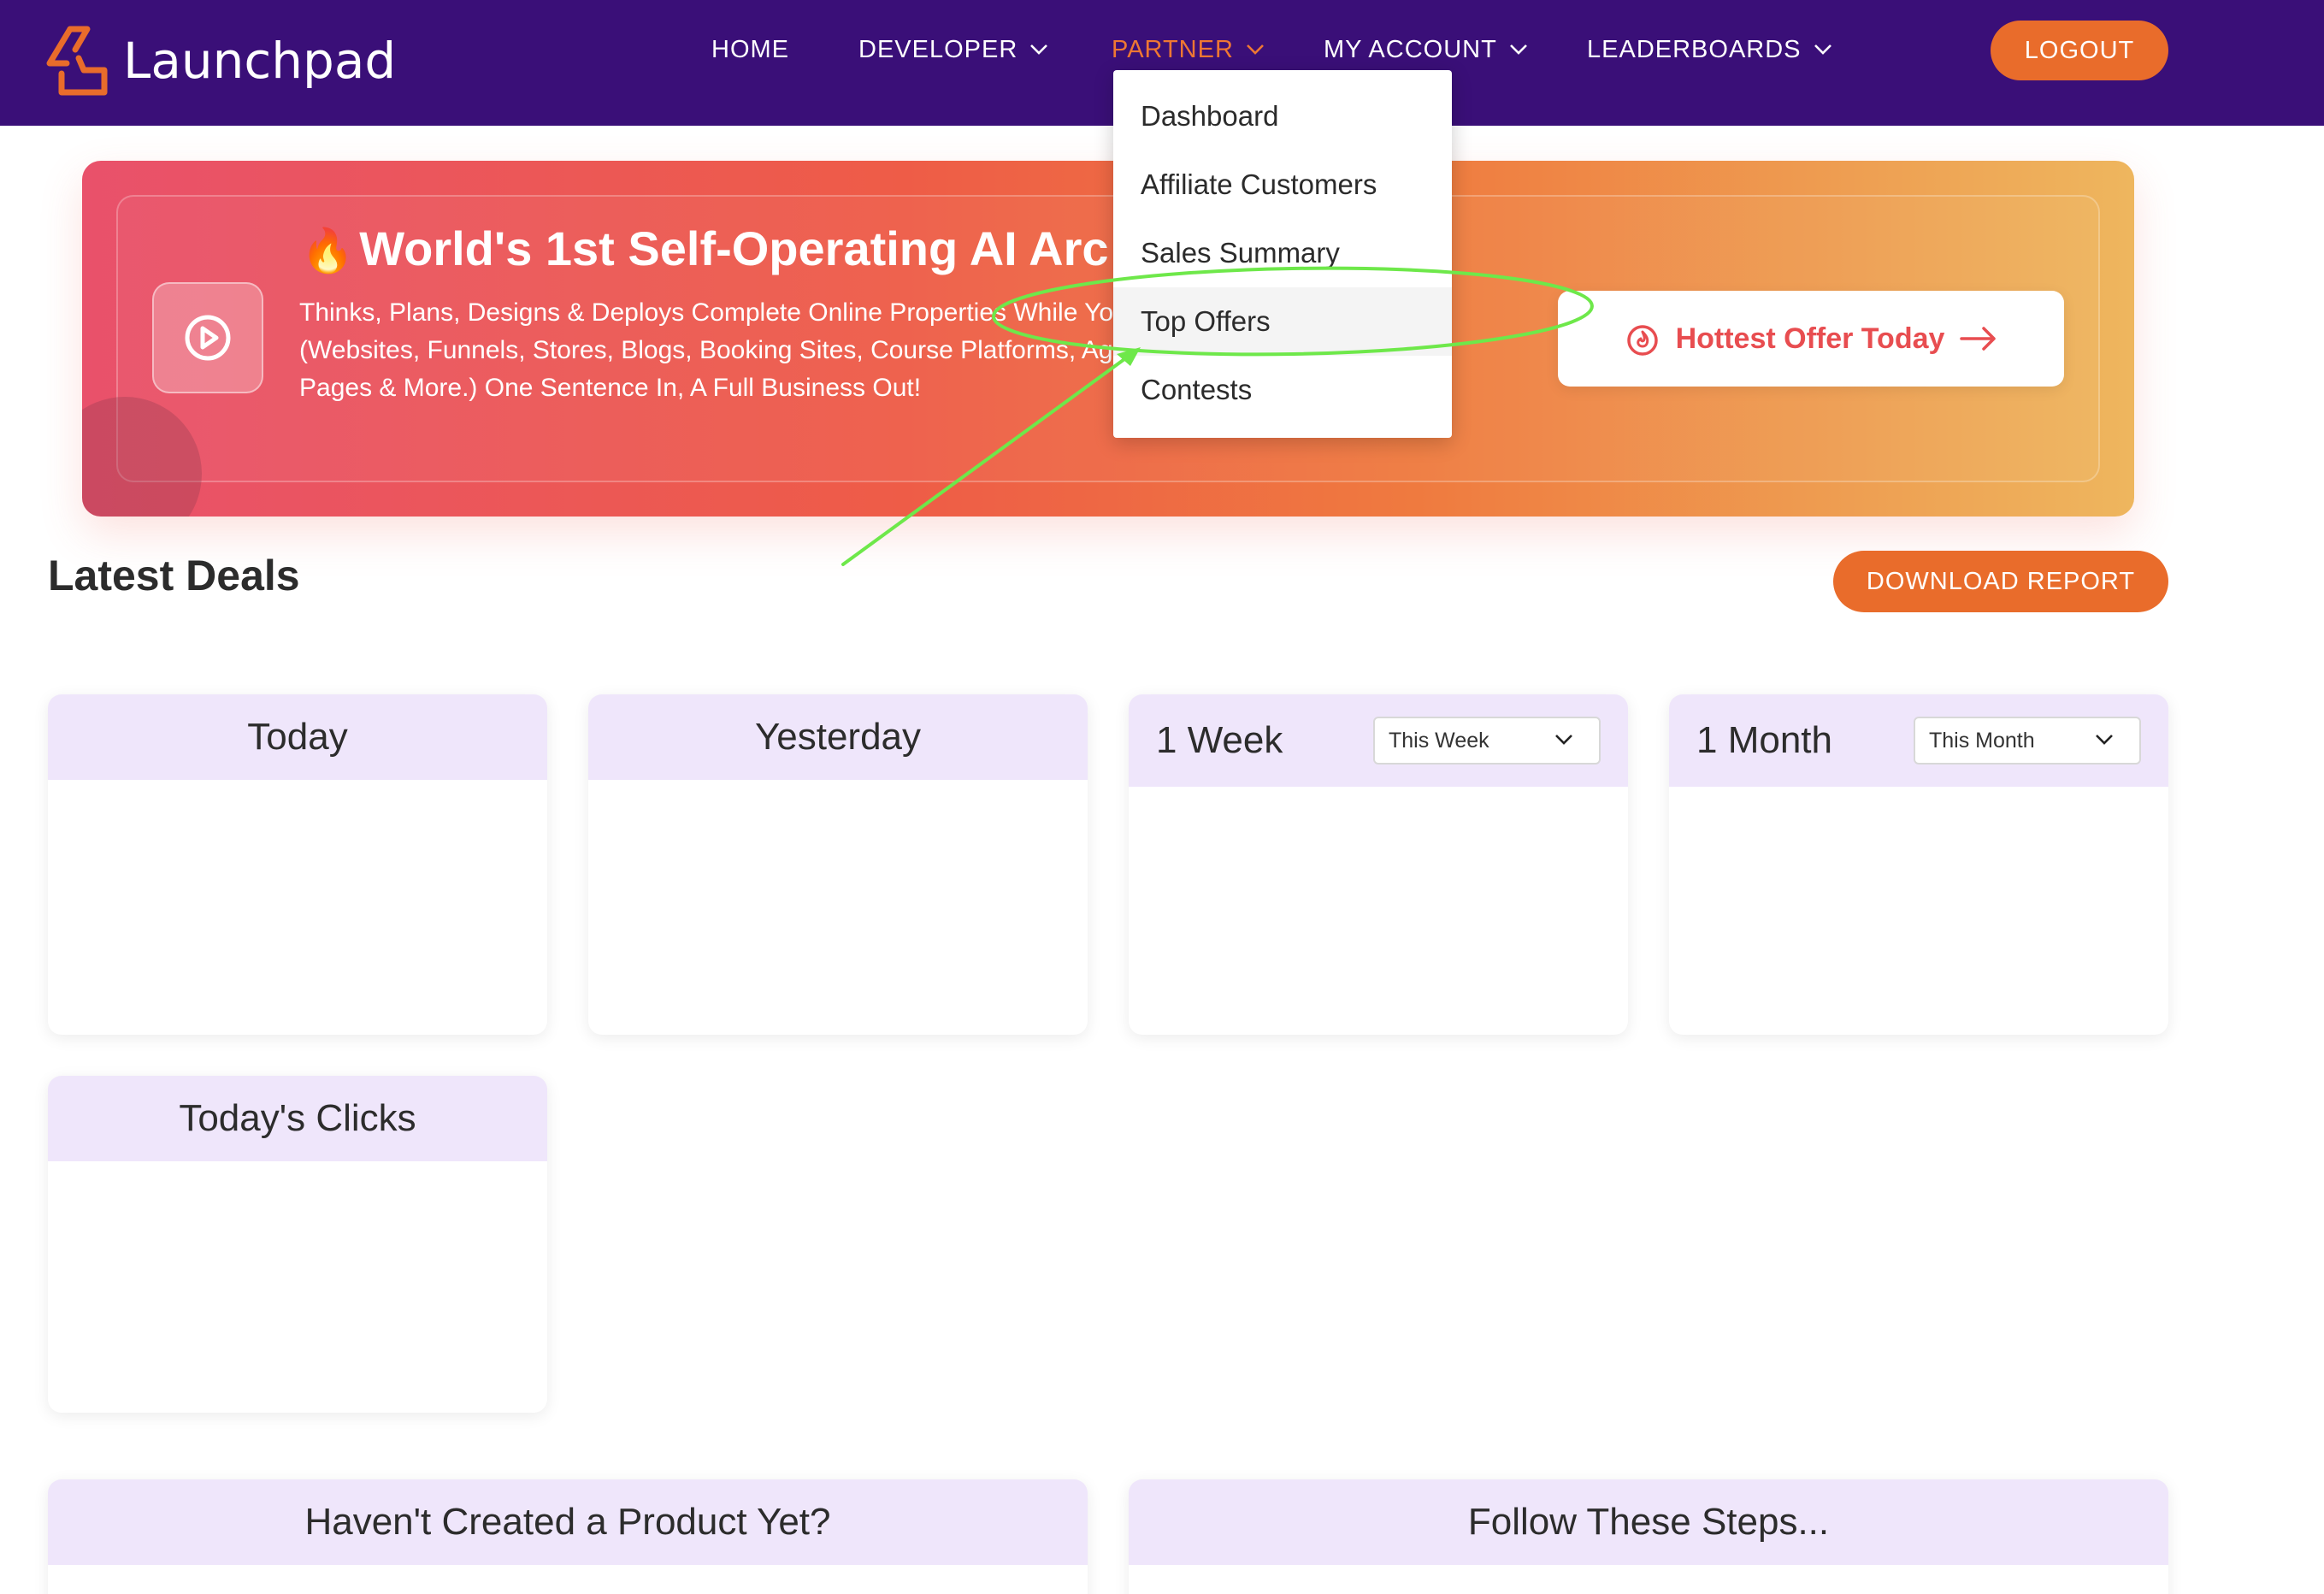 The height and width of the screenshot is (1594, 2324). I want to click on month-period-select: This Month, so click(2027, 741).